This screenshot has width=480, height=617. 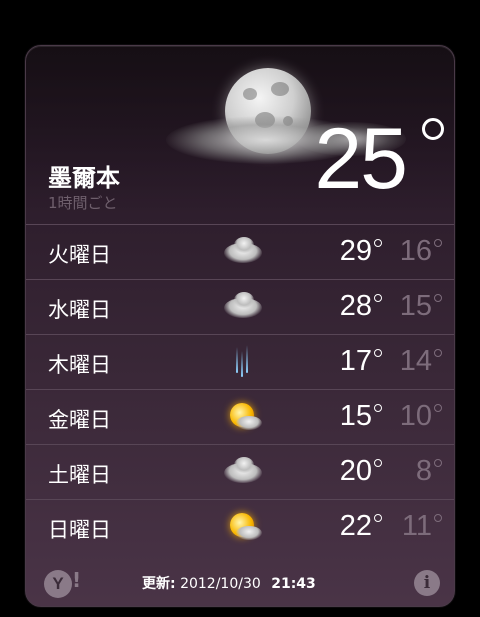 I want to click on info-button: i, so click(x=427, y=583).